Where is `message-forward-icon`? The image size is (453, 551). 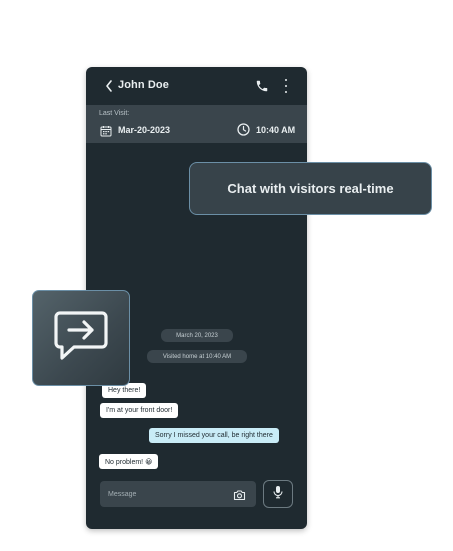 message-forward-icon is located at coordinates (81, 338).